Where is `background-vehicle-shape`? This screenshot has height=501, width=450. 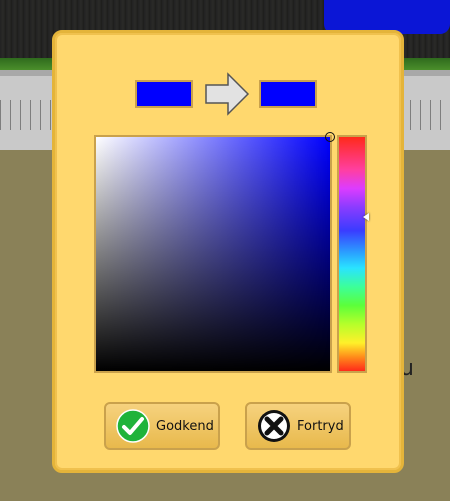 background-vehicle-shape is located at coordinates (387, 17).